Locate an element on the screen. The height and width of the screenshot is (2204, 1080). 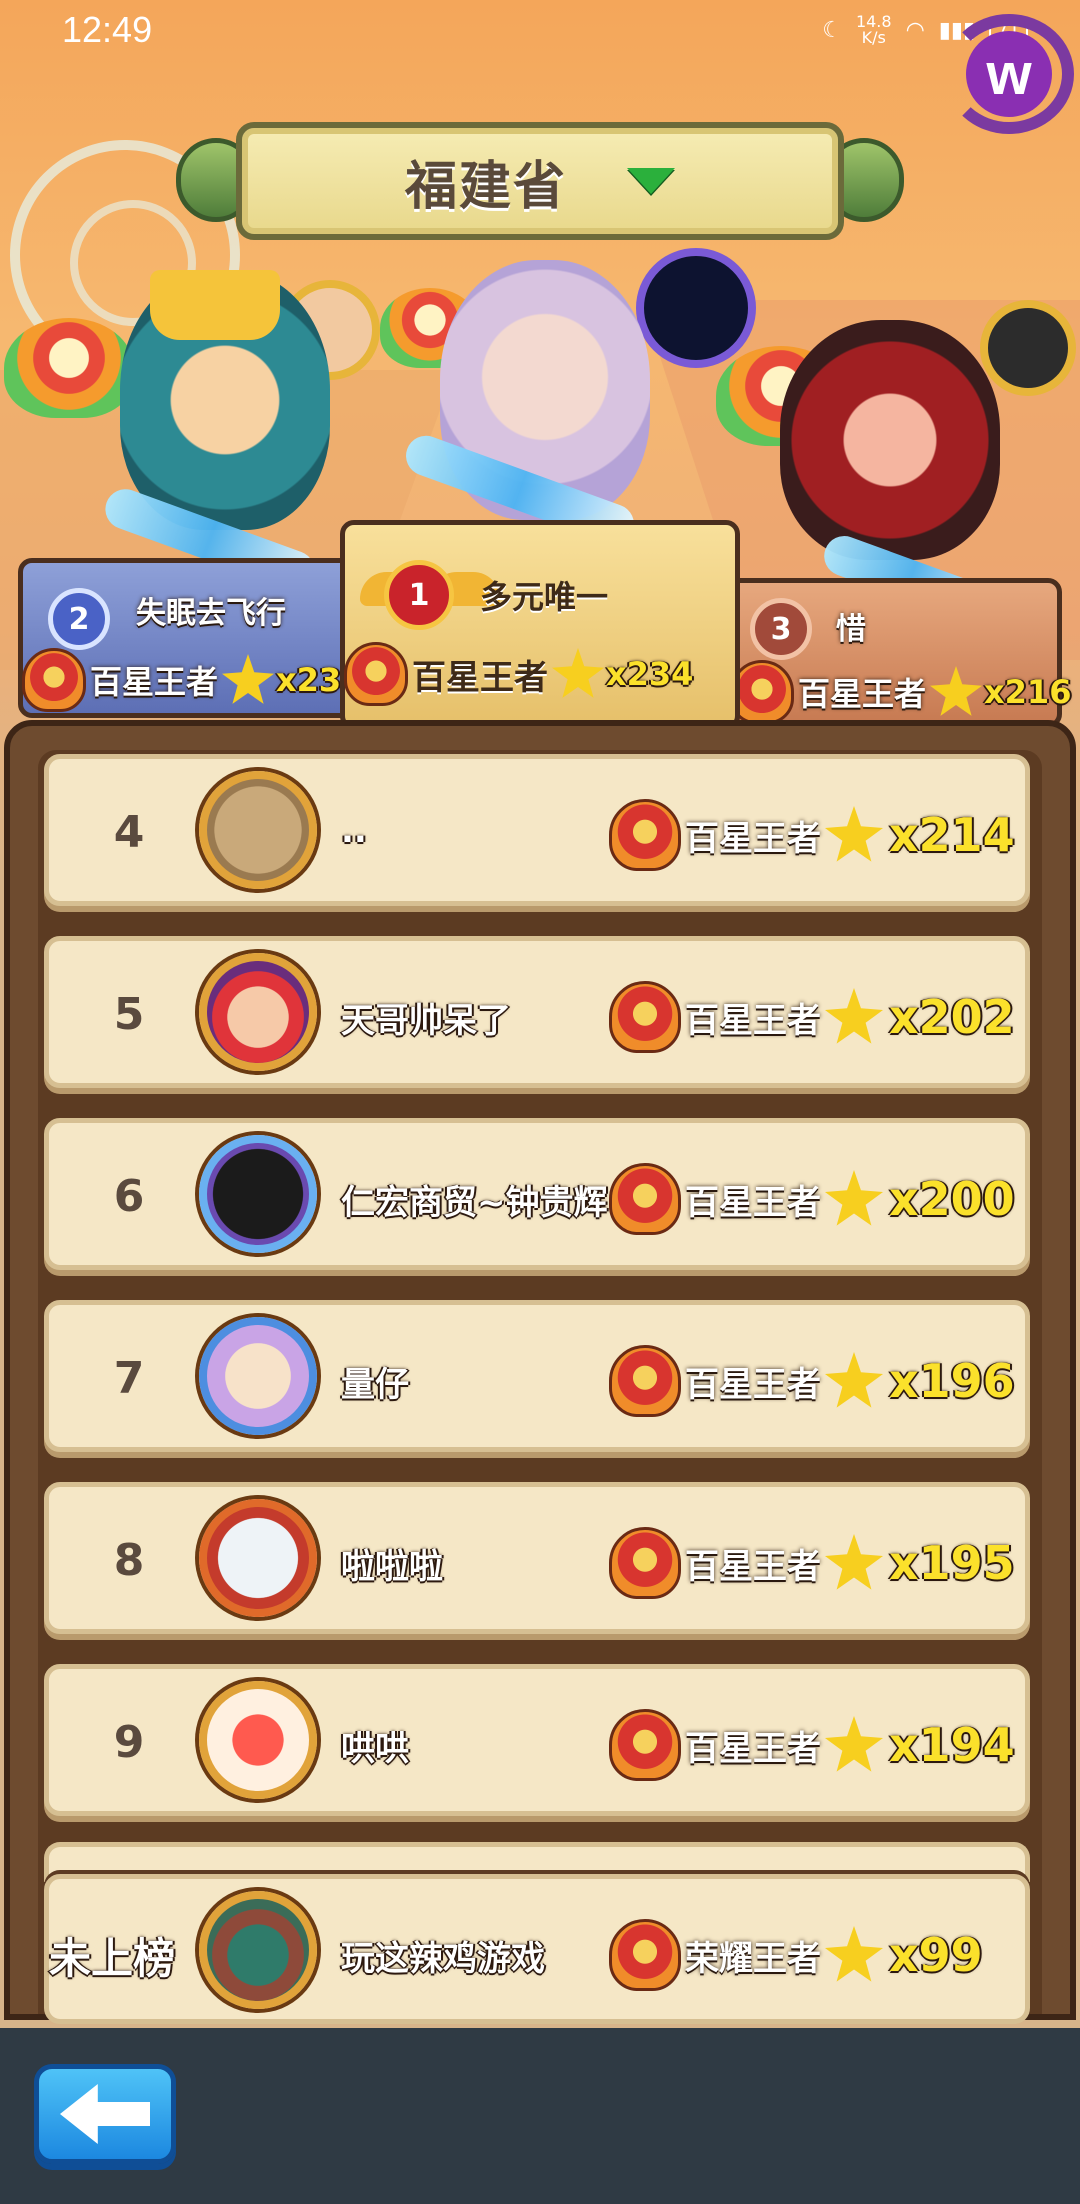
rank-title: 荣耀王者 is located at coordinates (753, 1958).